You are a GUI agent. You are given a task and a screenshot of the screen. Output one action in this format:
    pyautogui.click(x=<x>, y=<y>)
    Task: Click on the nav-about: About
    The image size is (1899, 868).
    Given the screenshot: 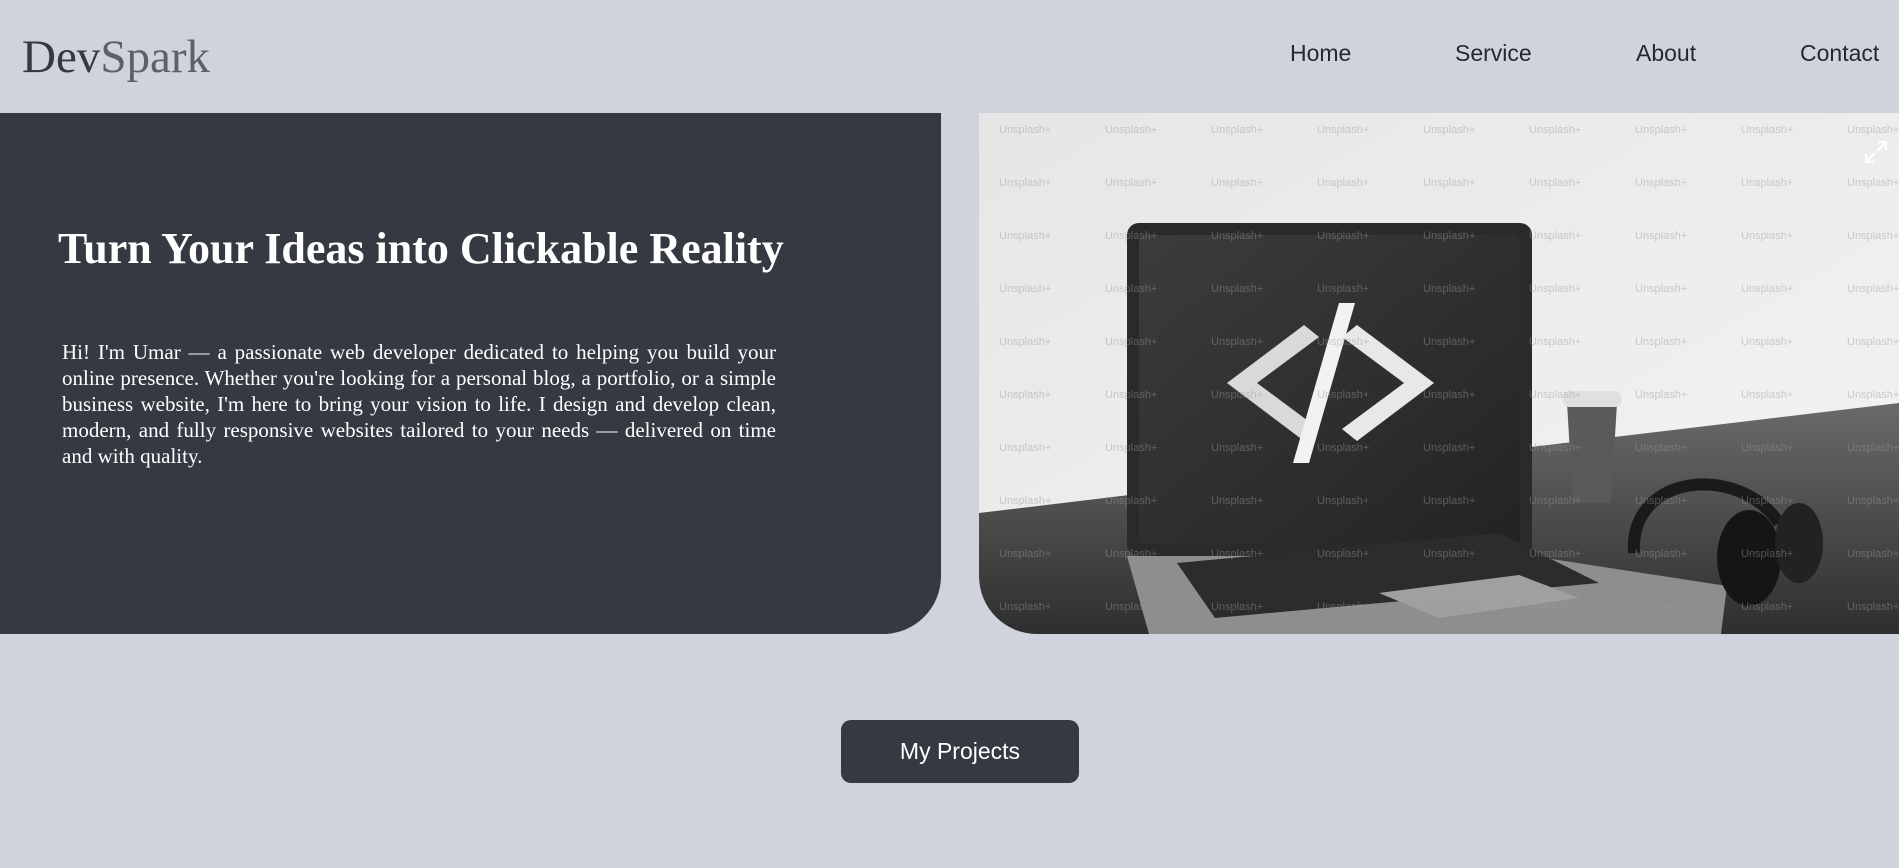 What is the action you would take?
    pyautogui.click(x=1666, y=53)
    